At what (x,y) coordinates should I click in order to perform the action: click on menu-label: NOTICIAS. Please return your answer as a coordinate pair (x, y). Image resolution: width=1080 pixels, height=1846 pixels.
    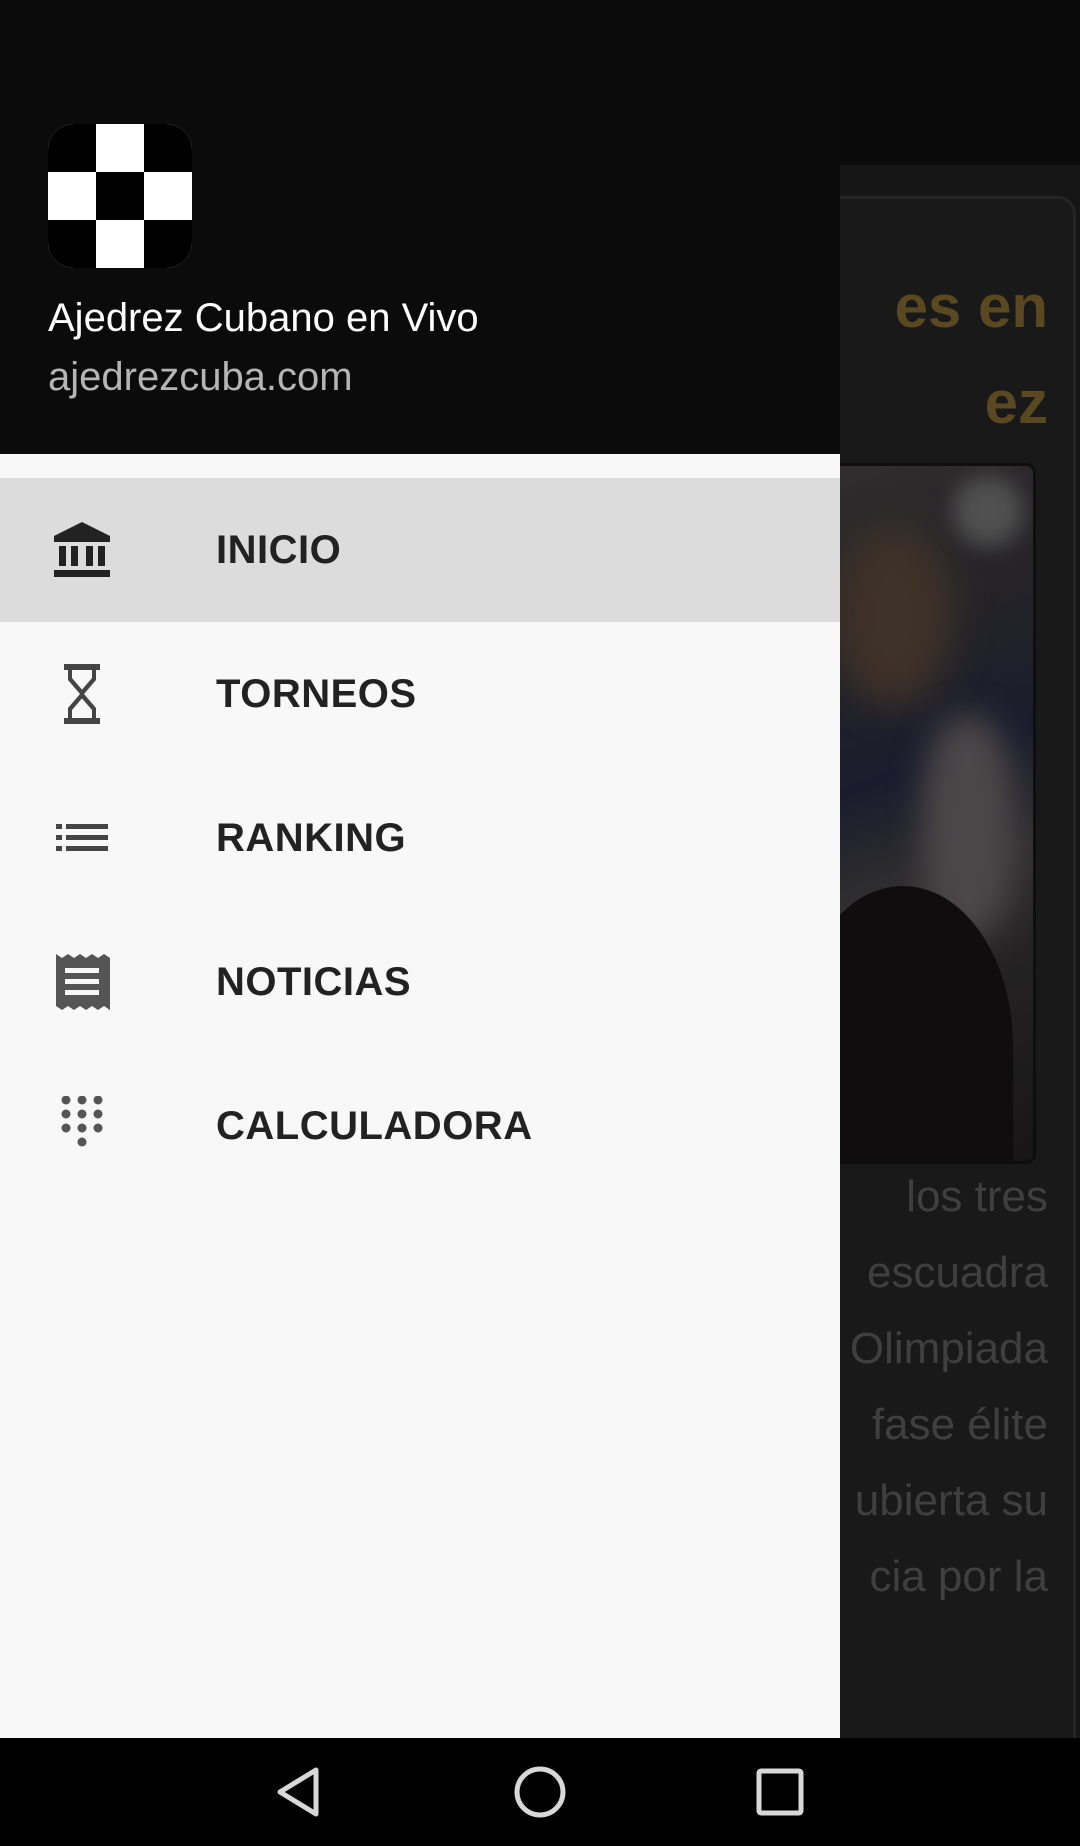
    Looking at the image, I should click on (314, 982).